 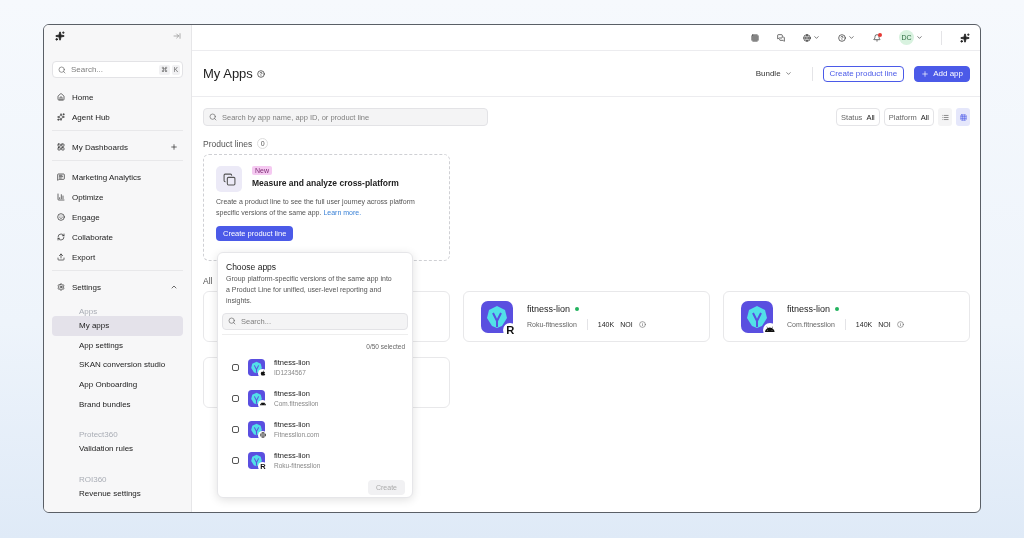 What do you see at coordinates (117, 217) in the screenshot?
I see `nav-item: Engage` at bounding box center [117, 217].